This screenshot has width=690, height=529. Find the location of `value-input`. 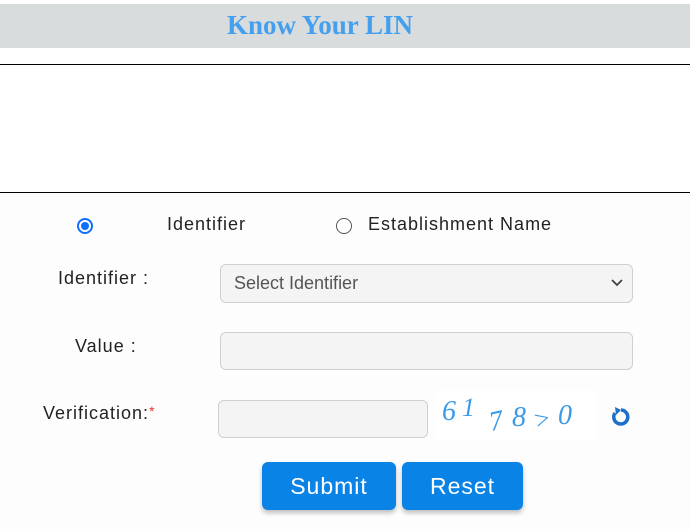

value-input is located at coordinates (426, 351).